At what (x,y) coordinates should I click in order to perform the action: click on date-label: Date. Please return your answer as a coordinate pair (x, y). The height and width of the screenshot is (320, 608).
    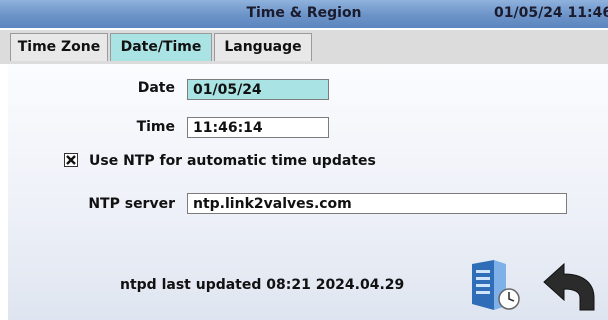
    Looking at the image, I should click on (156, 88).